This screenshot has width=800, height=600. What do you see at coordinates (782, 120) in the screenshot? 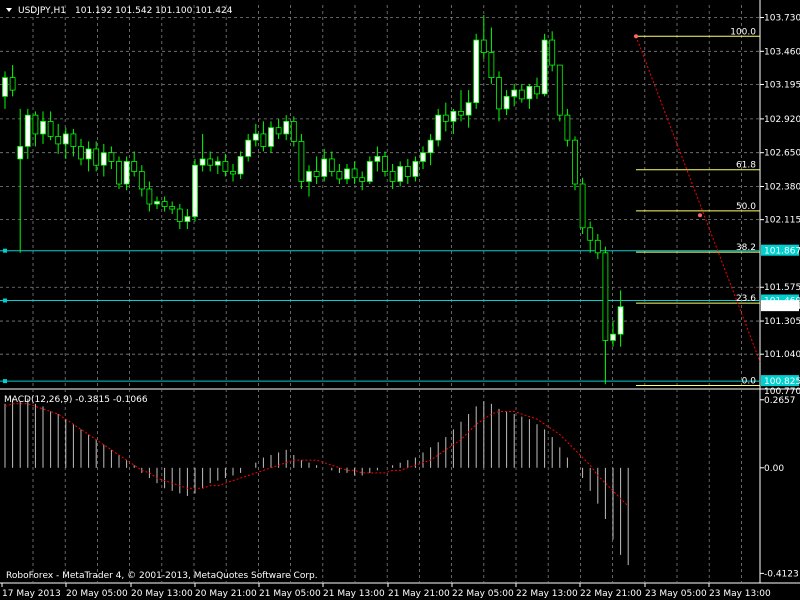
I see `price-tick-label: 102.920` at bounding box center [782, 120].